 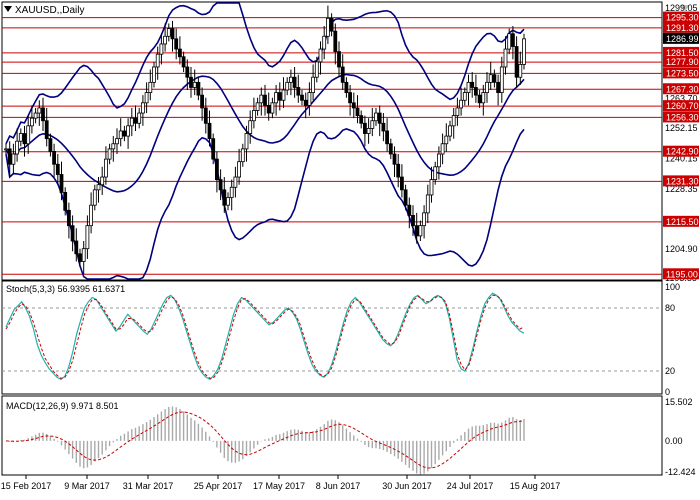 What do you see at coordinates (682, 73) in the screenshot?
I see `price-tag-label: 1273.50` at bounding box center [682, 73].